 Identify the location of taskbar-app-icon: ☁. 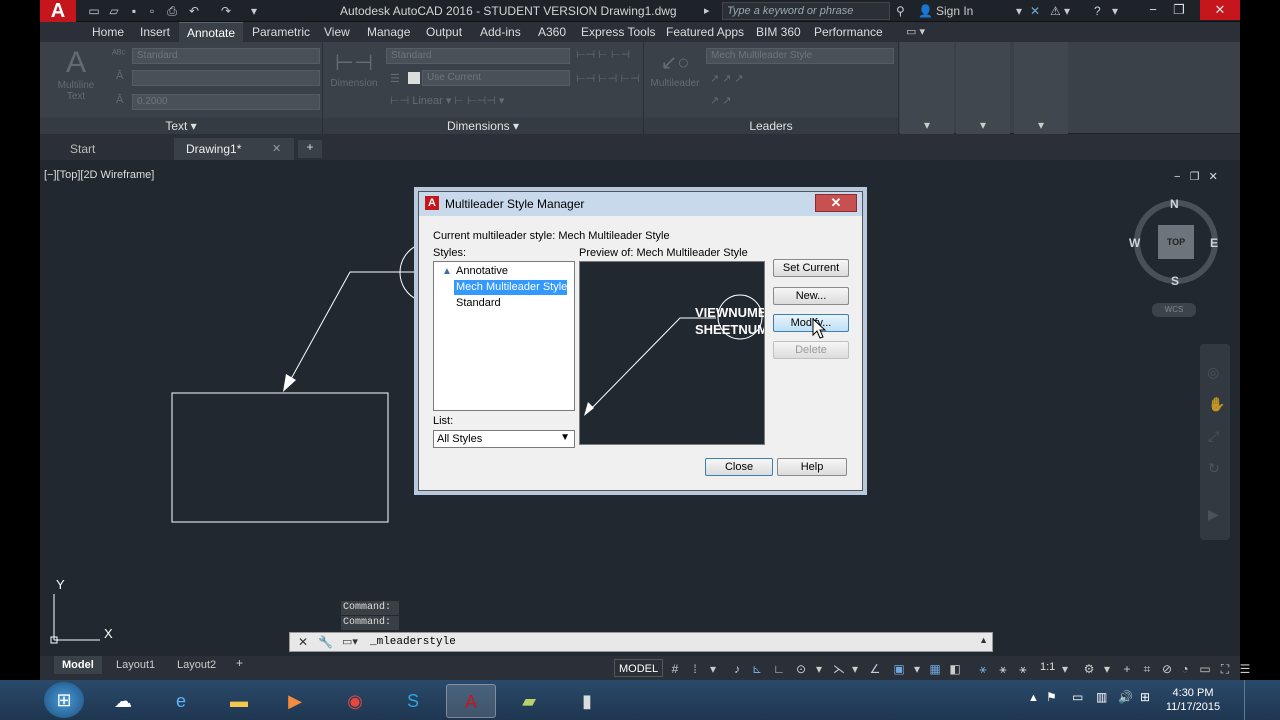
(123, 701).